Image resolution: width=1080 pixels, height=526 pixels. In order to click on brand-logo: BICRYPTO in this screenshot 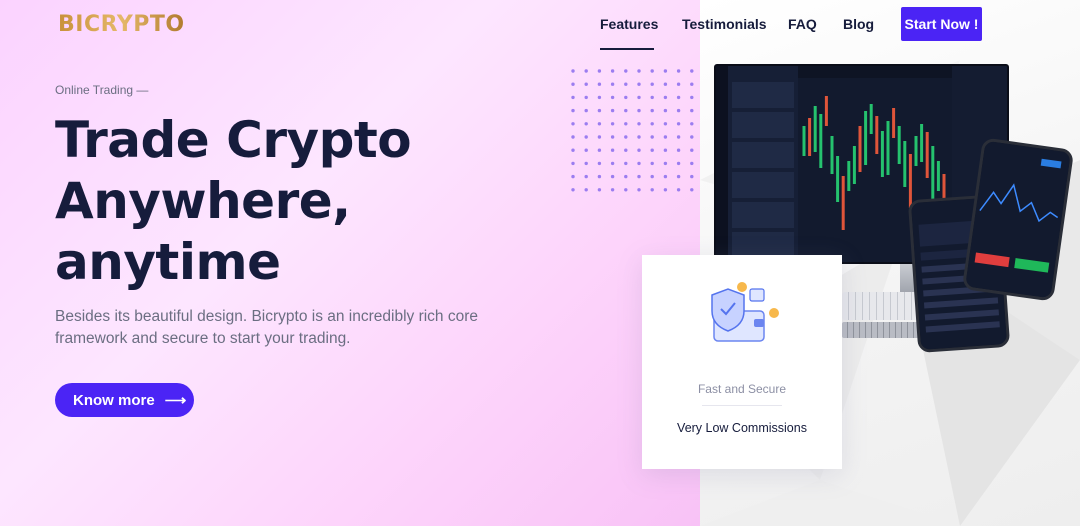, I will do `click(121, 24)`.